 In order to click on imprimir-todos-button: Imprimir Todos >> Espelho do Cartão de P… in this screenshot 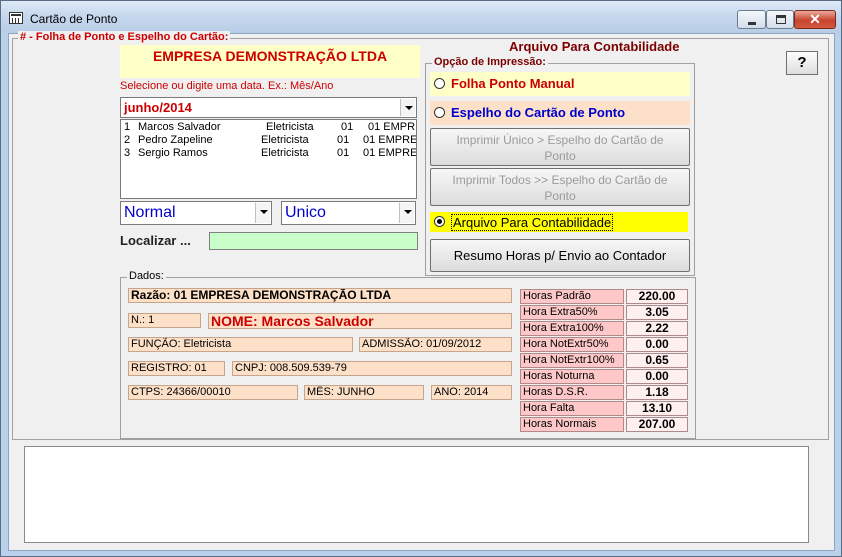, I will do `click(560, 187)`.